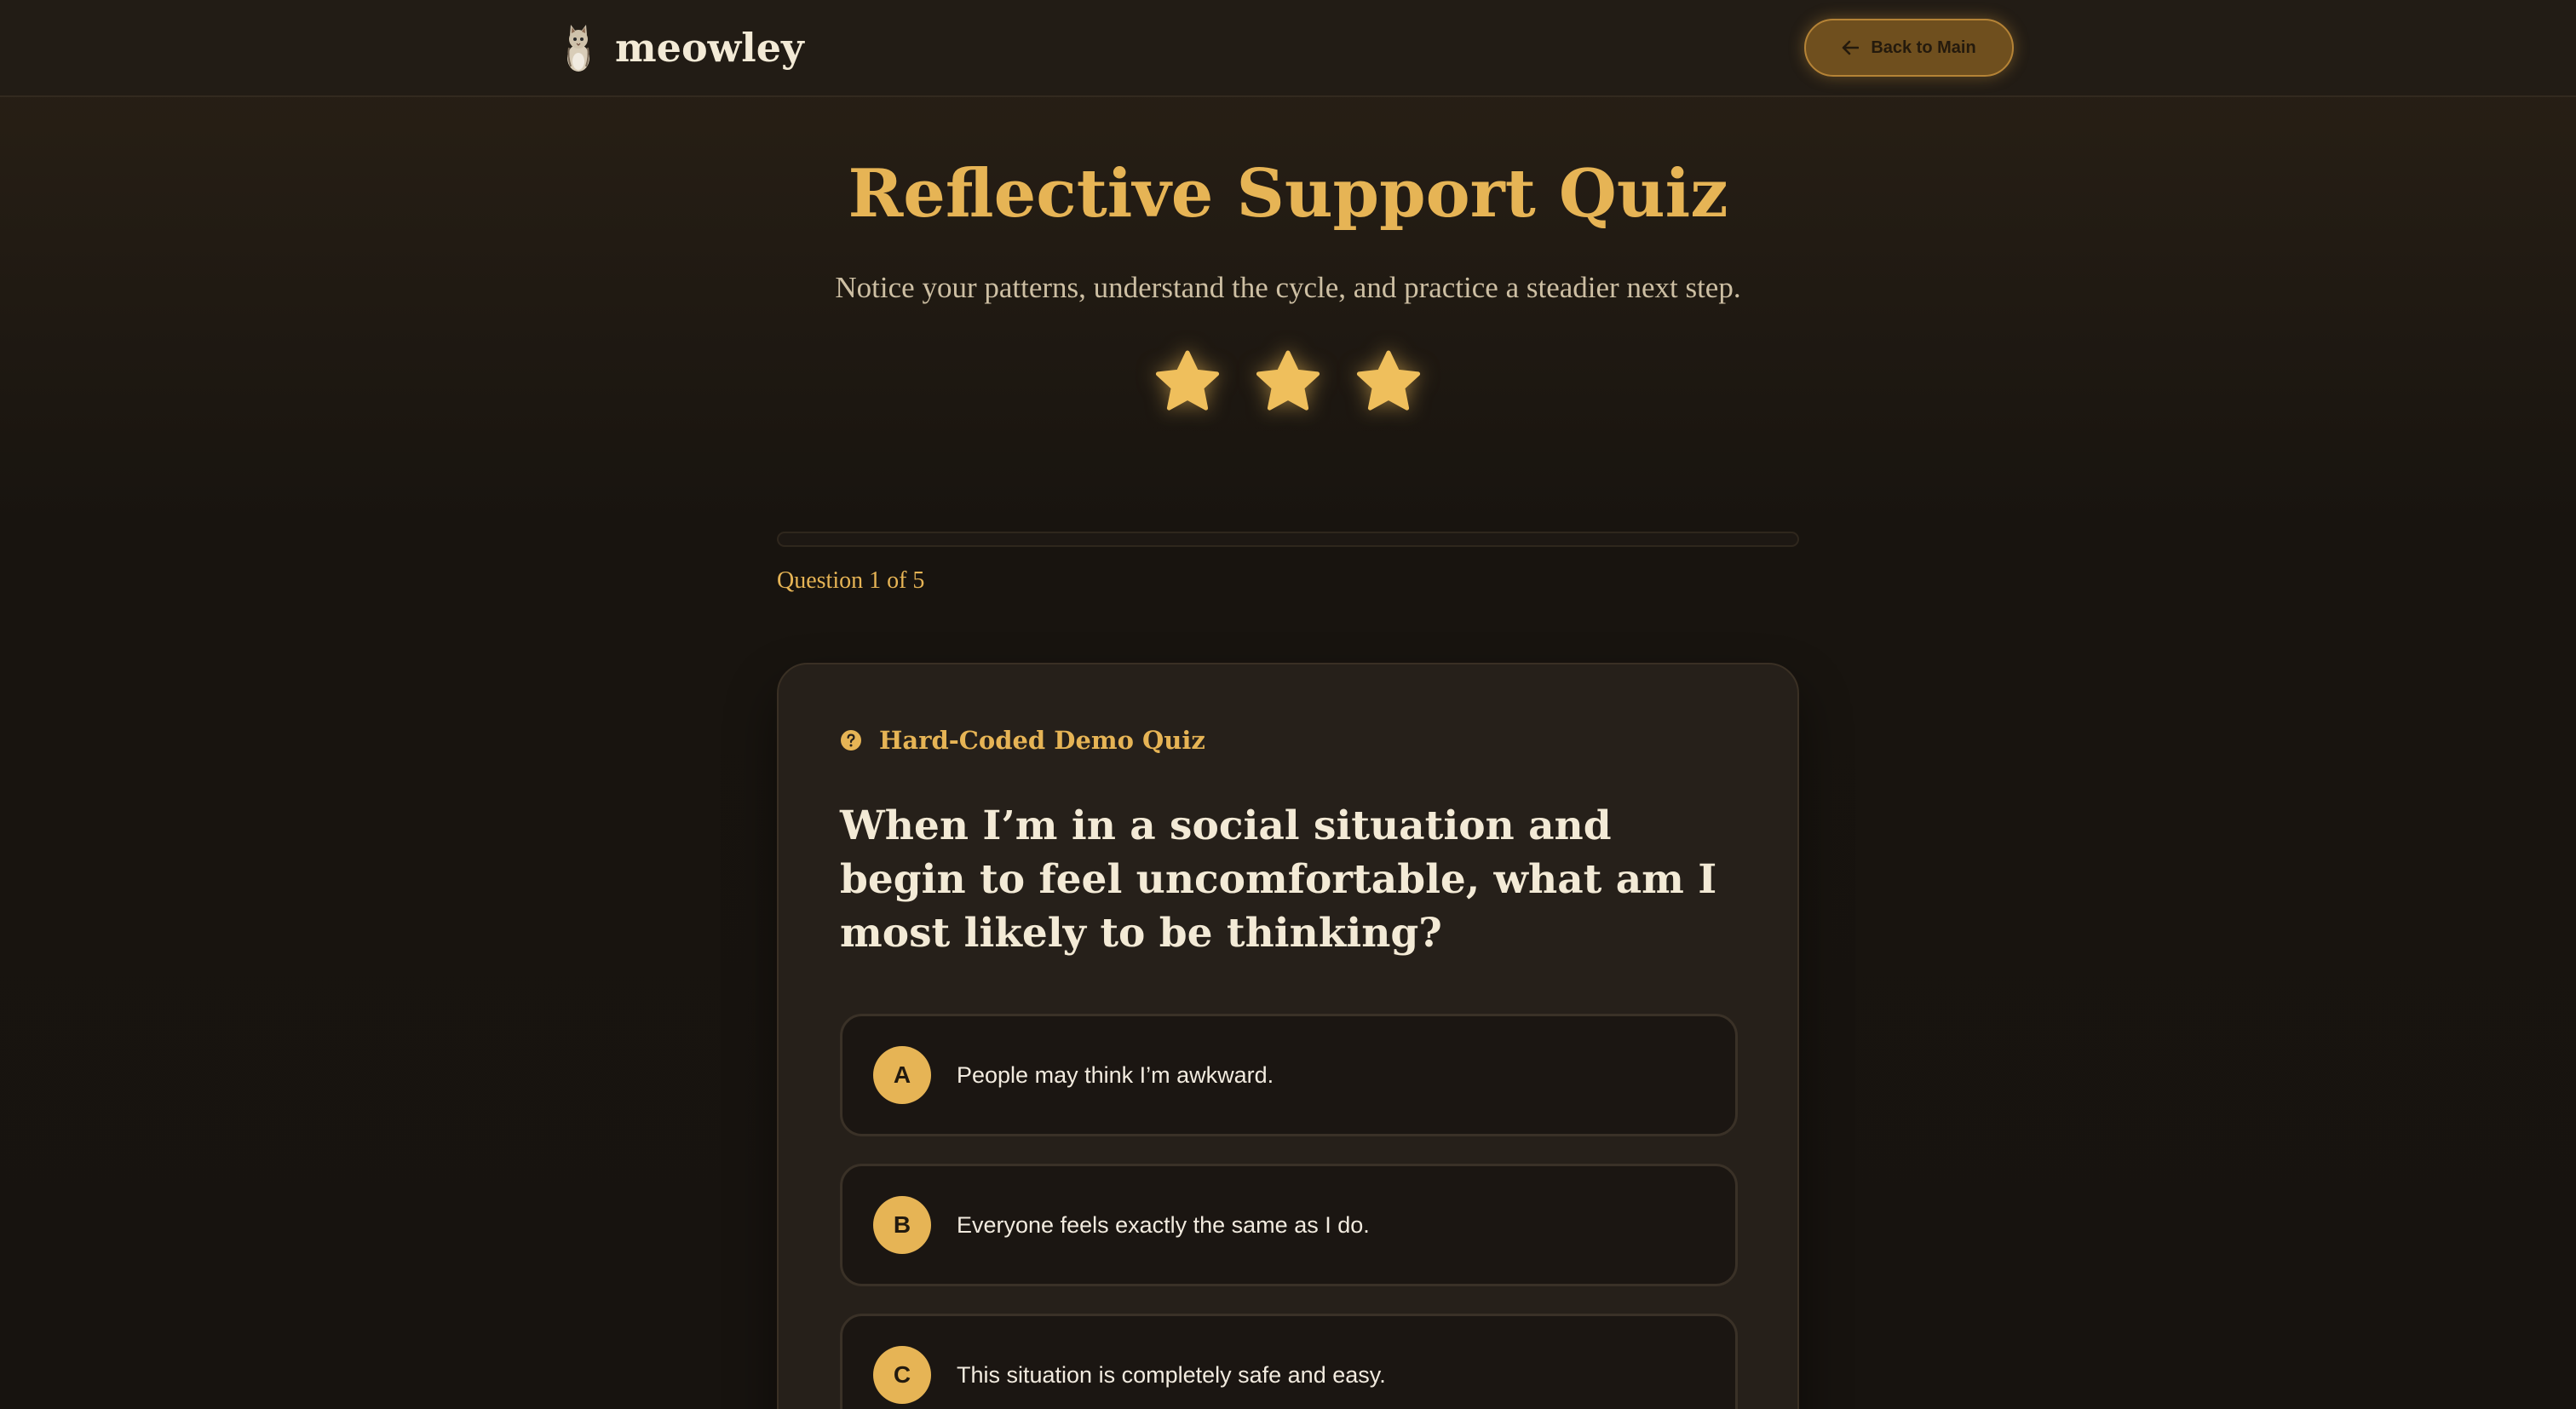  What do you see at coordinates (902, 1075) in the screenshot?
I see `option-letter-badge: A` at bounding box center [902, 1075].